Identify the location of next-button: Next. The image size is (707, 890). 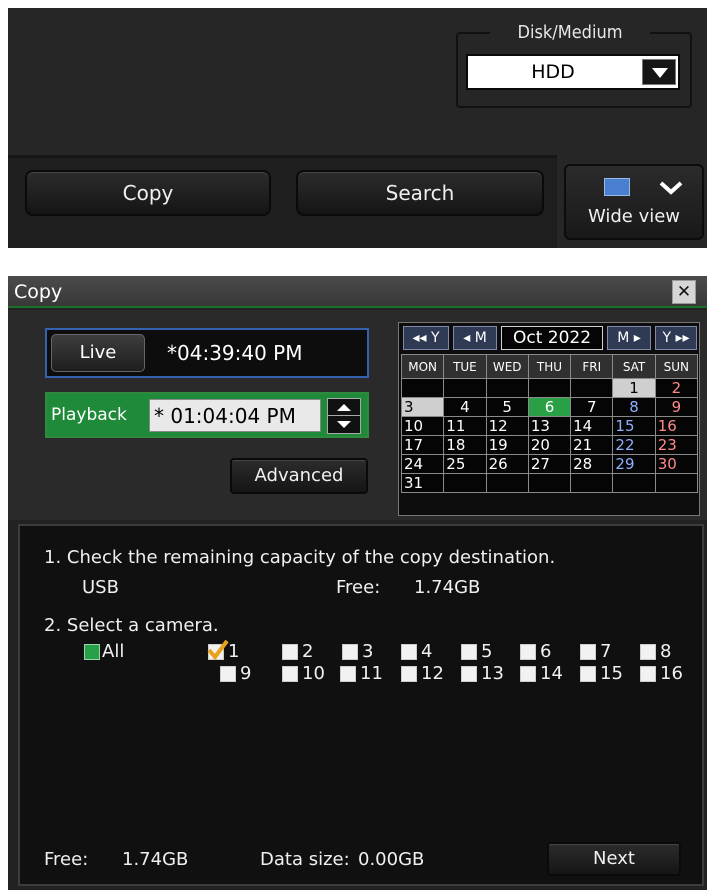
(614, 859).